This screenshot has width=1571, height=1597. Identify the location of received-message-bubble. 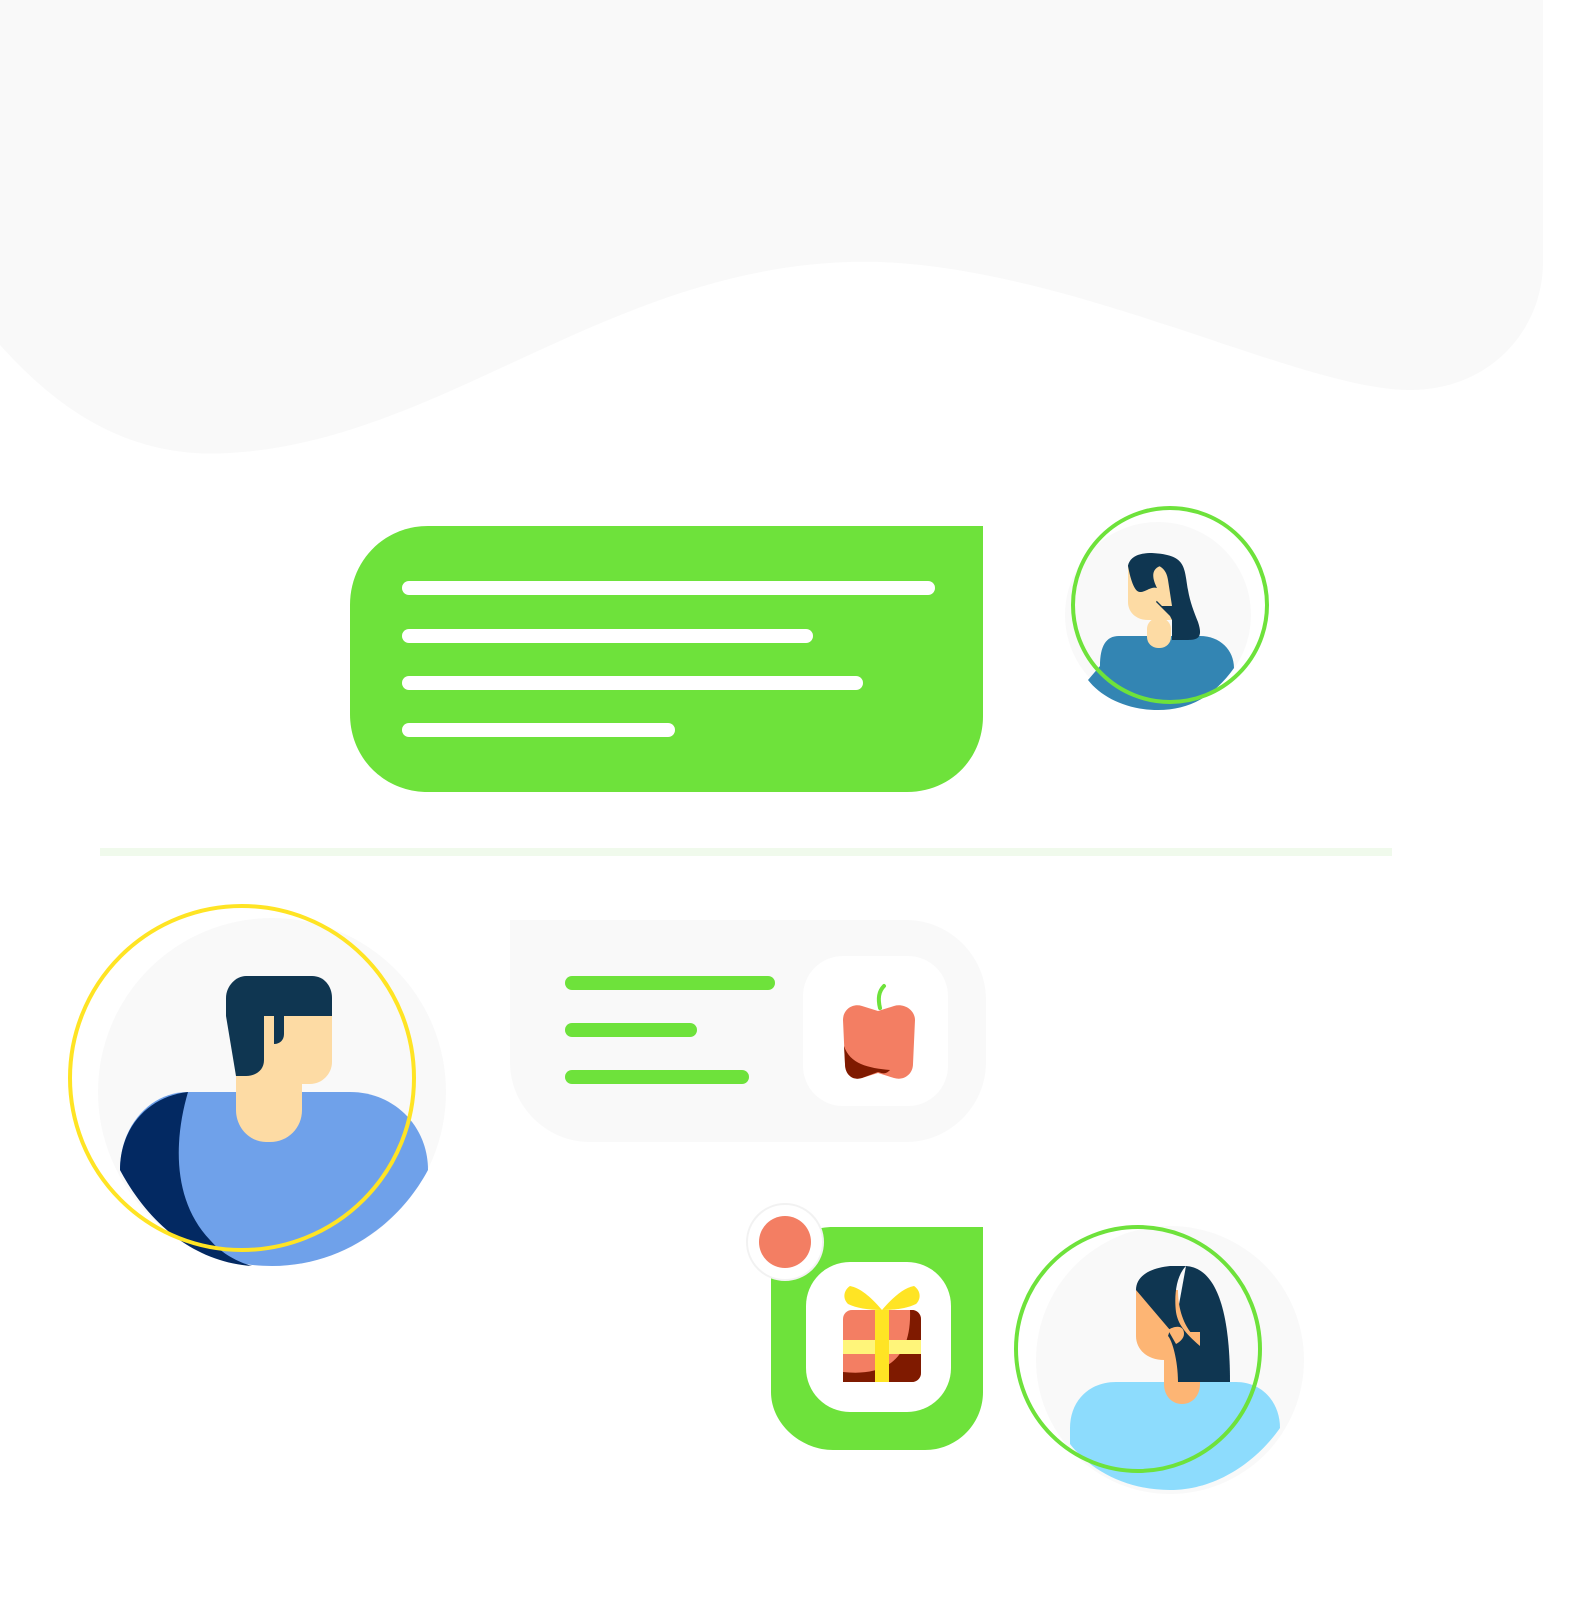
(748, 1031).